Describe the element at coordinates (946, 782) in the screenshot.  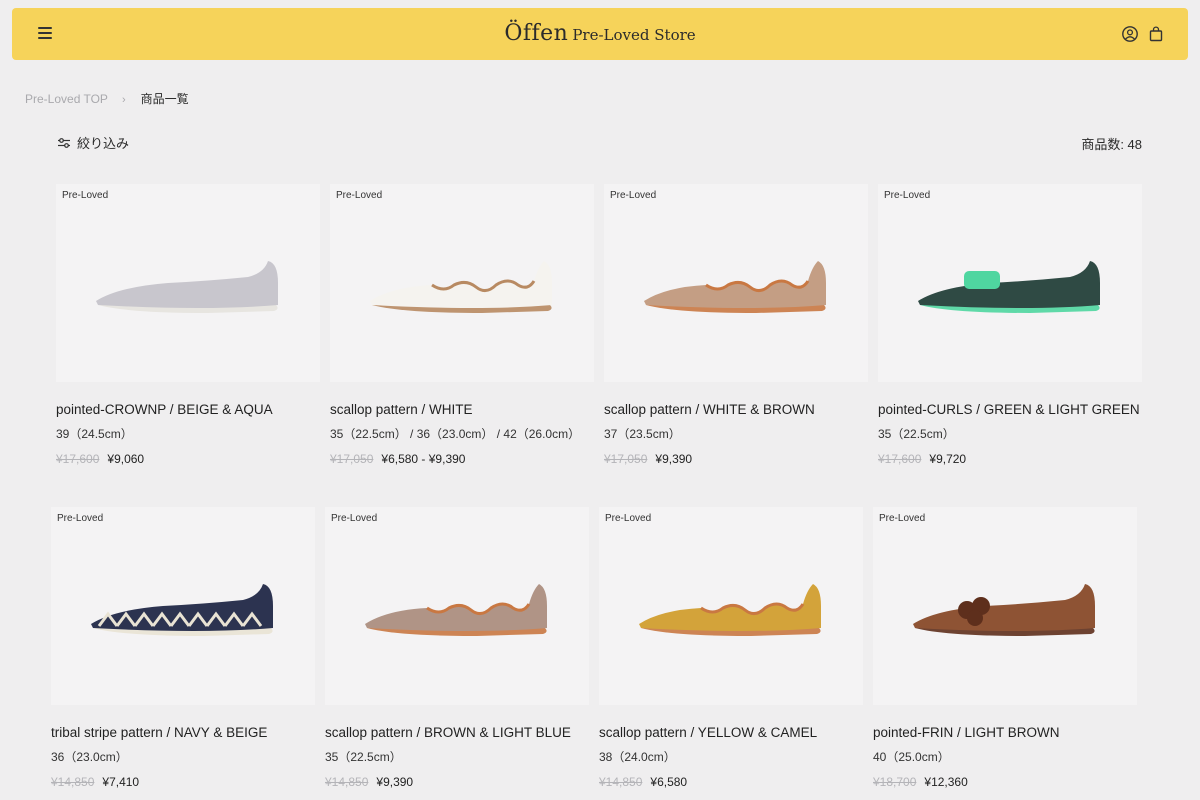
I see `sale-price: ¥12,360` at that location.